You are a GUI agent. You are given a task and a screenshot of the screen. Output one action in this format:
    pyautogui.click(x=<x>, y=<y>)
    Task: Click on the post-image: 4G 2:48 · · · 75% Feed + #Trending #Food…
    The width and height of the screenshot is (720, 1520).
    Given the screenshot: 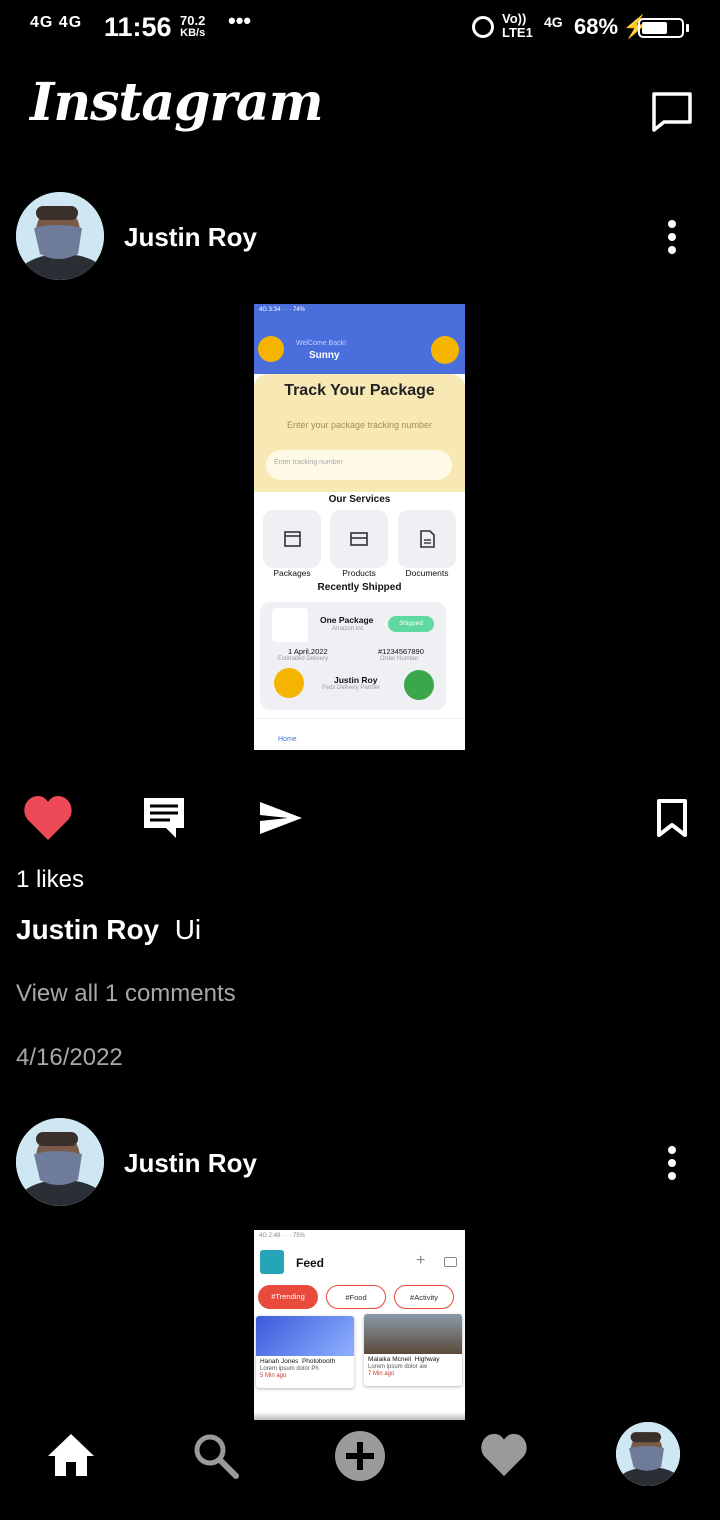 What is the action you would take?
    pyautogui.click(x=359, y=1325)
    